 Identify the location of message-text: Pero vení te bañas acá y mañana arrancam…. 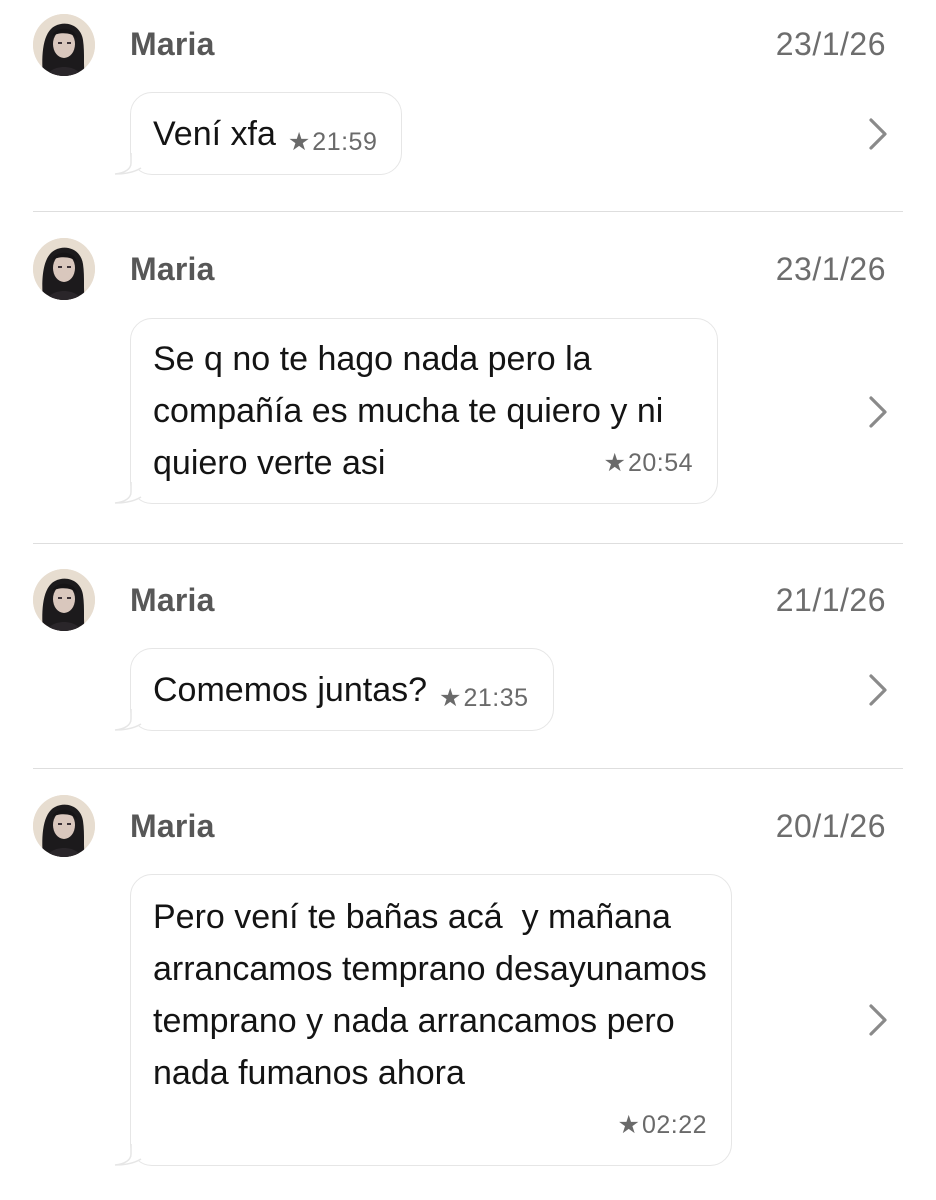
(435, 995).